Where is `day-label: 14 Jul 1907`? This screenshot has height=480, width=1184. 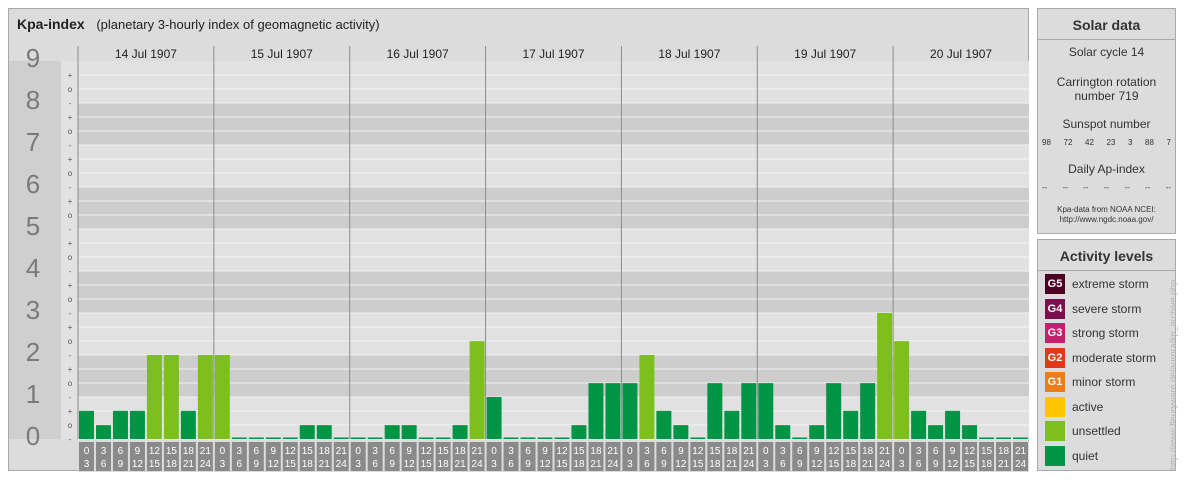 day-label: 14 Jul 1907 is located at coordinates (146, 54).